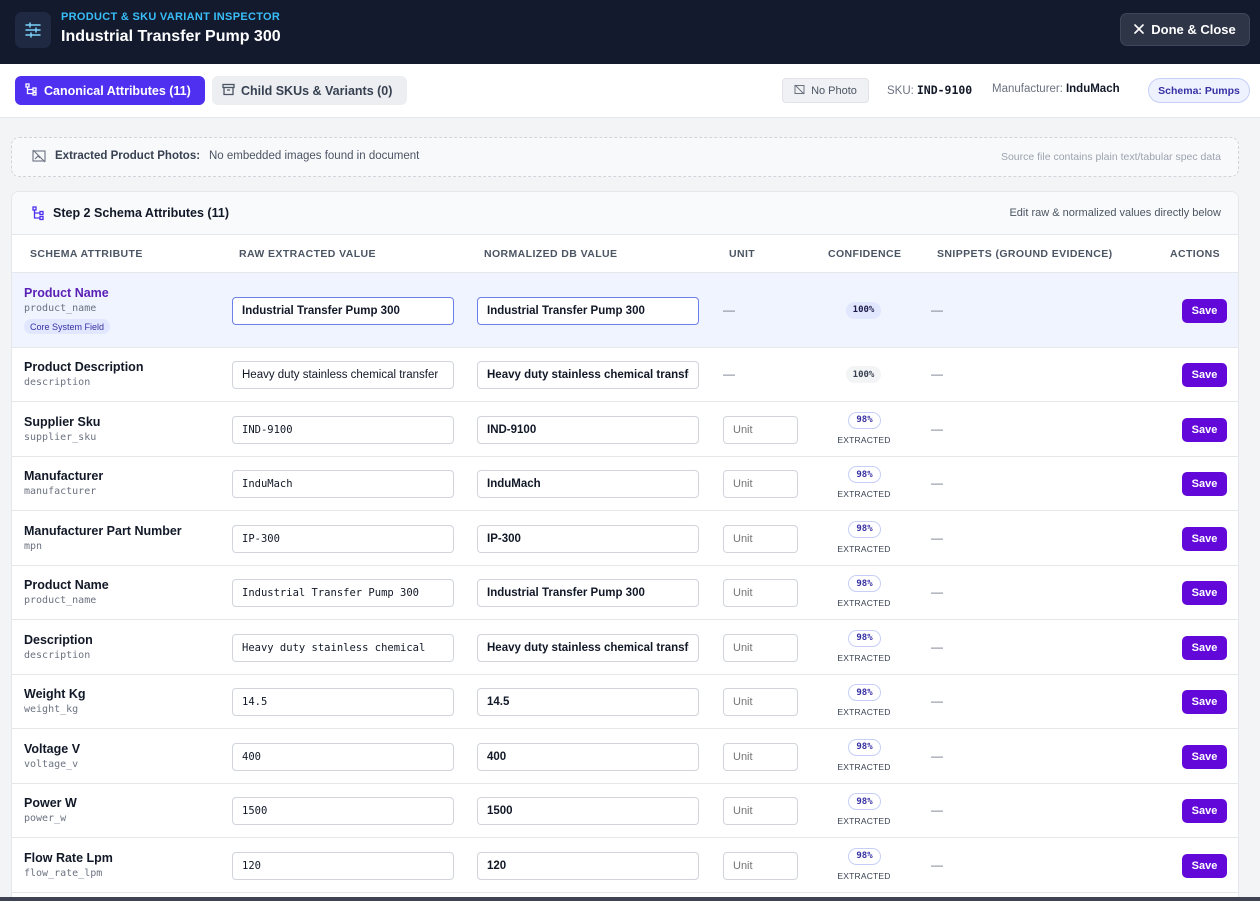  What do you see at coordinates (309, 90) in the screenshot?
I see `tab-child-skus: Child SKUs & Variants (0)` at bounding box center [309, 90].